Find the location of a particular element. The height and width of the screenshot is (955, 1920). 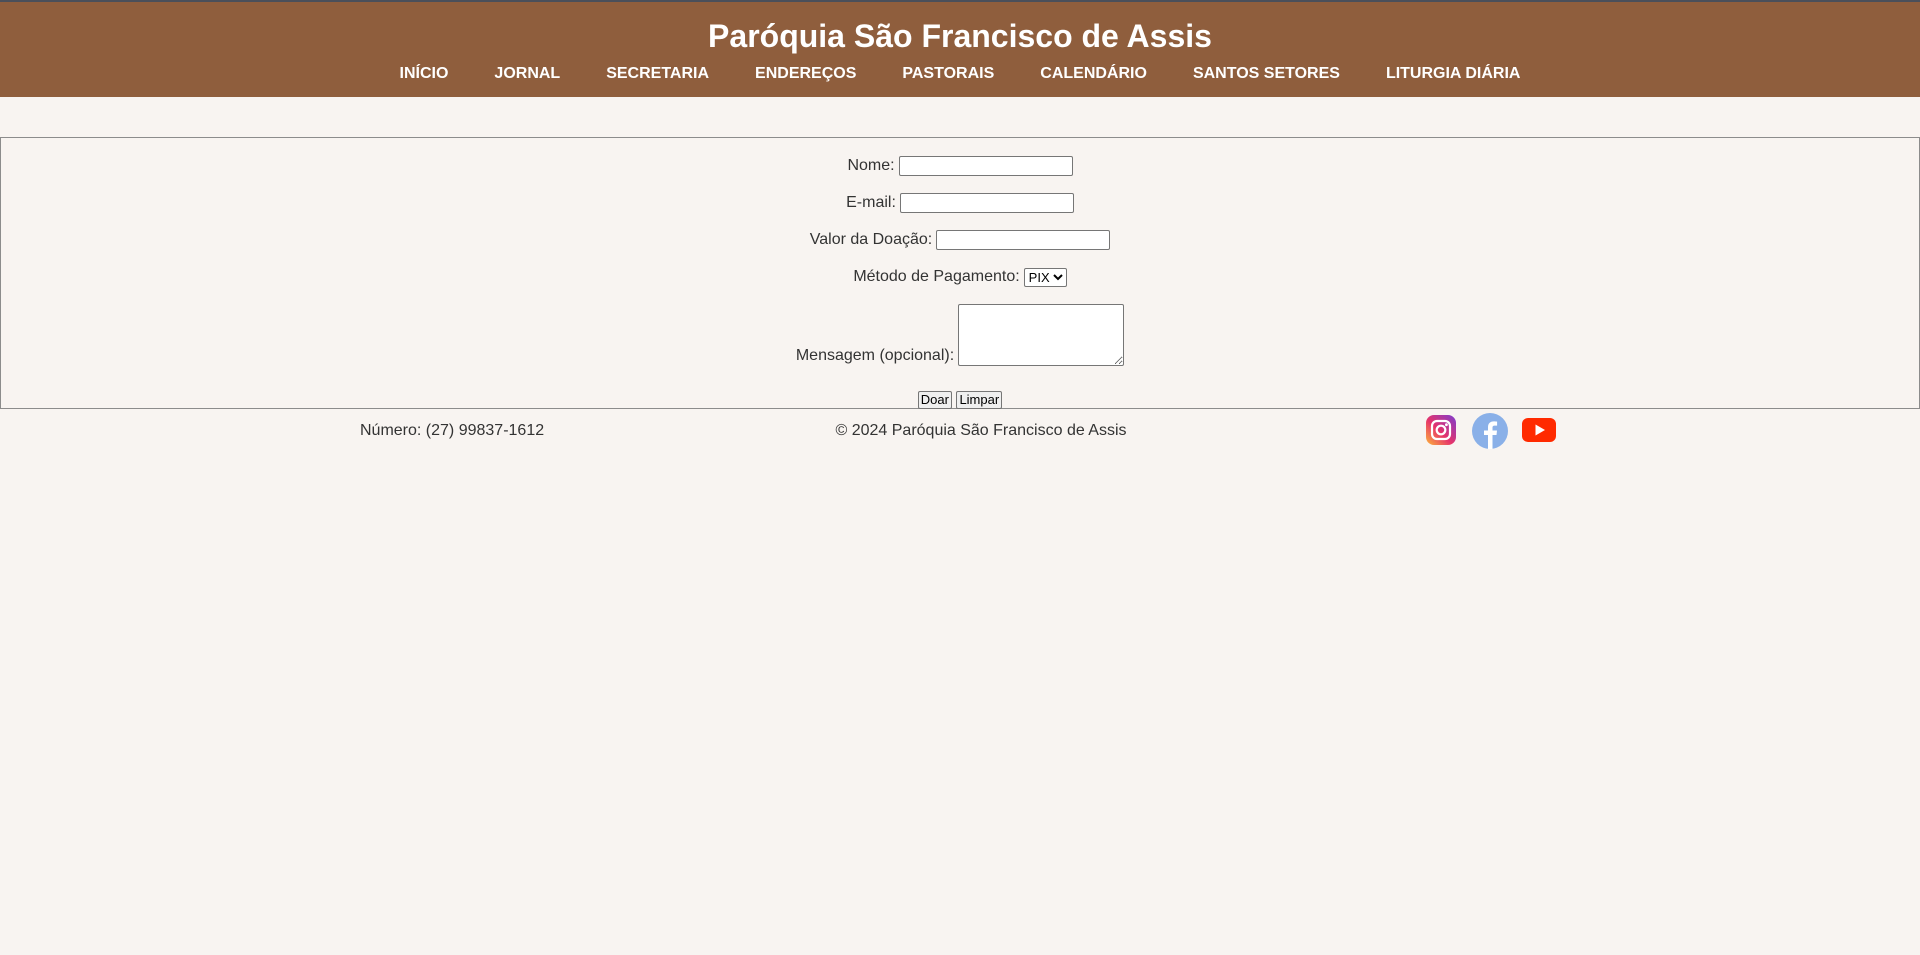

nav-pastorais: PASTORAIS is located at coordinates (948, 74).